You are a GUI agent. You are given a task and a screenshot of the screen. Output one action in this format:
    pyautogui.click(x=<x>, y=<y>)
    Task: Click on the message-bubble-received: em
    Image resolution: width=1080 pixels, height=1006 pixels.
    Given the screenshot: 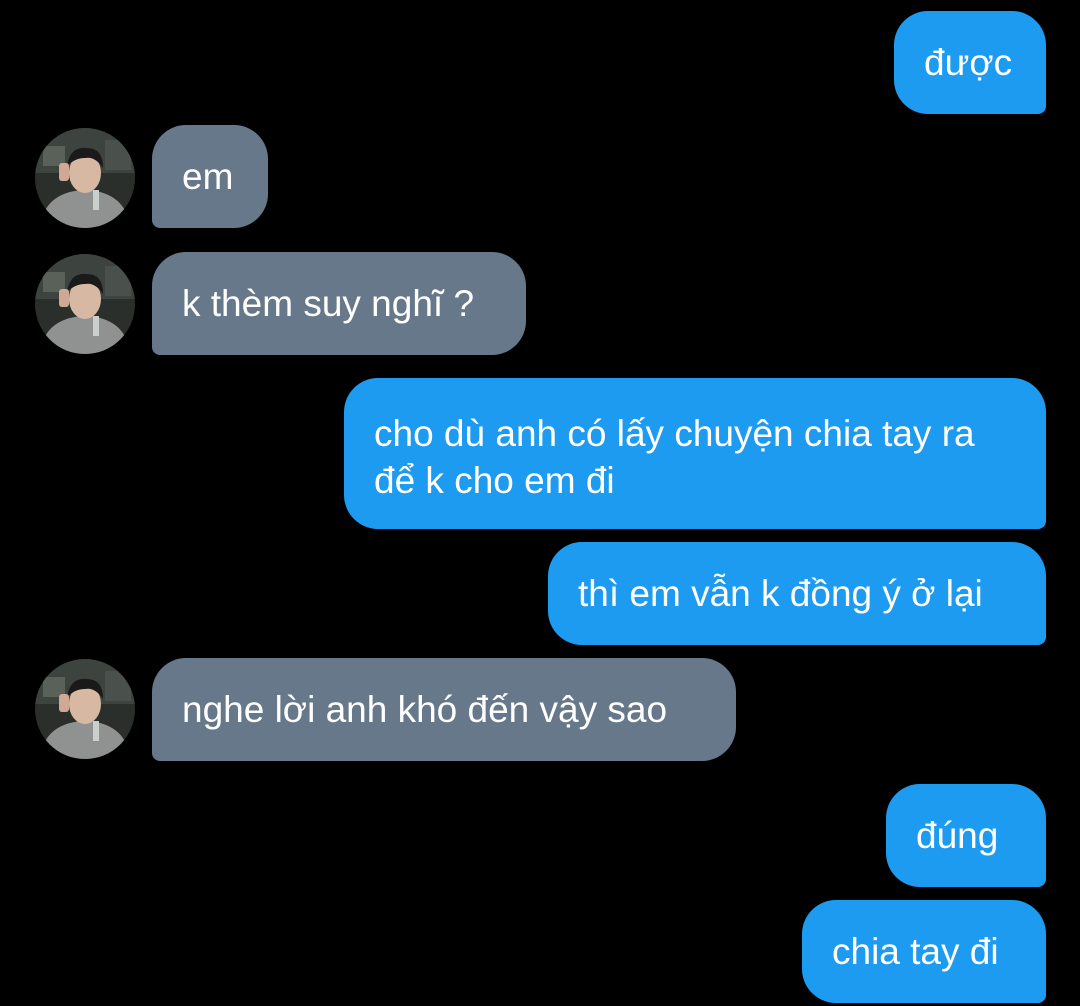 What is the action you would take?
    pyautogui.click(x=210, y=176)
    